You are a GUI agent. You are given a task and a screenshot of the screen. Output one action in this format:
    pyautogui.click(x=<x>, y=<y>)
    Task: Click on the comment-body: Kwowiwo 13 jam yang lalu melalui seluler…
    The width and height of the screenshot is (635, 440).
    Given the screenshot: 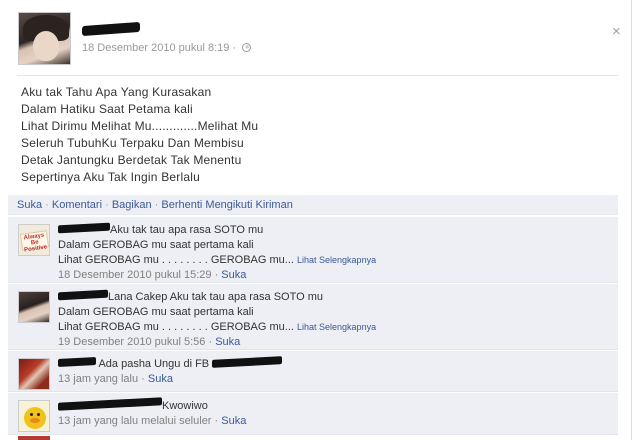 What is the action you would take?
    pyautogui.click(x=333, y=413)
    